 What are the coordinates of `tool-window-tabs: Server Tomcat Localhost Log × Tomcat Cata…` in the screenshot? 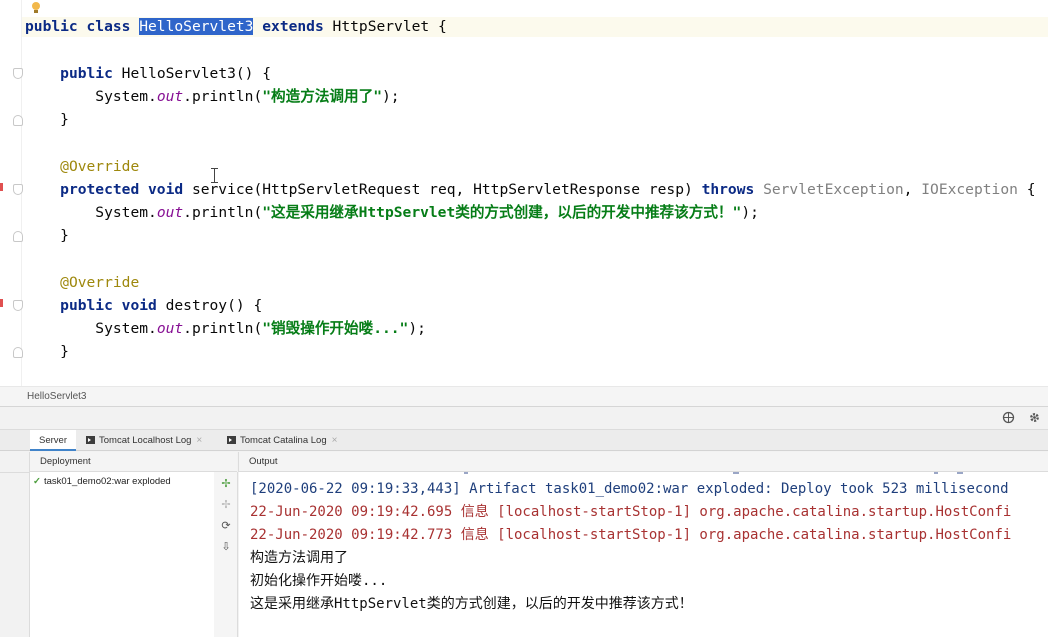 It's located at (524, 440).